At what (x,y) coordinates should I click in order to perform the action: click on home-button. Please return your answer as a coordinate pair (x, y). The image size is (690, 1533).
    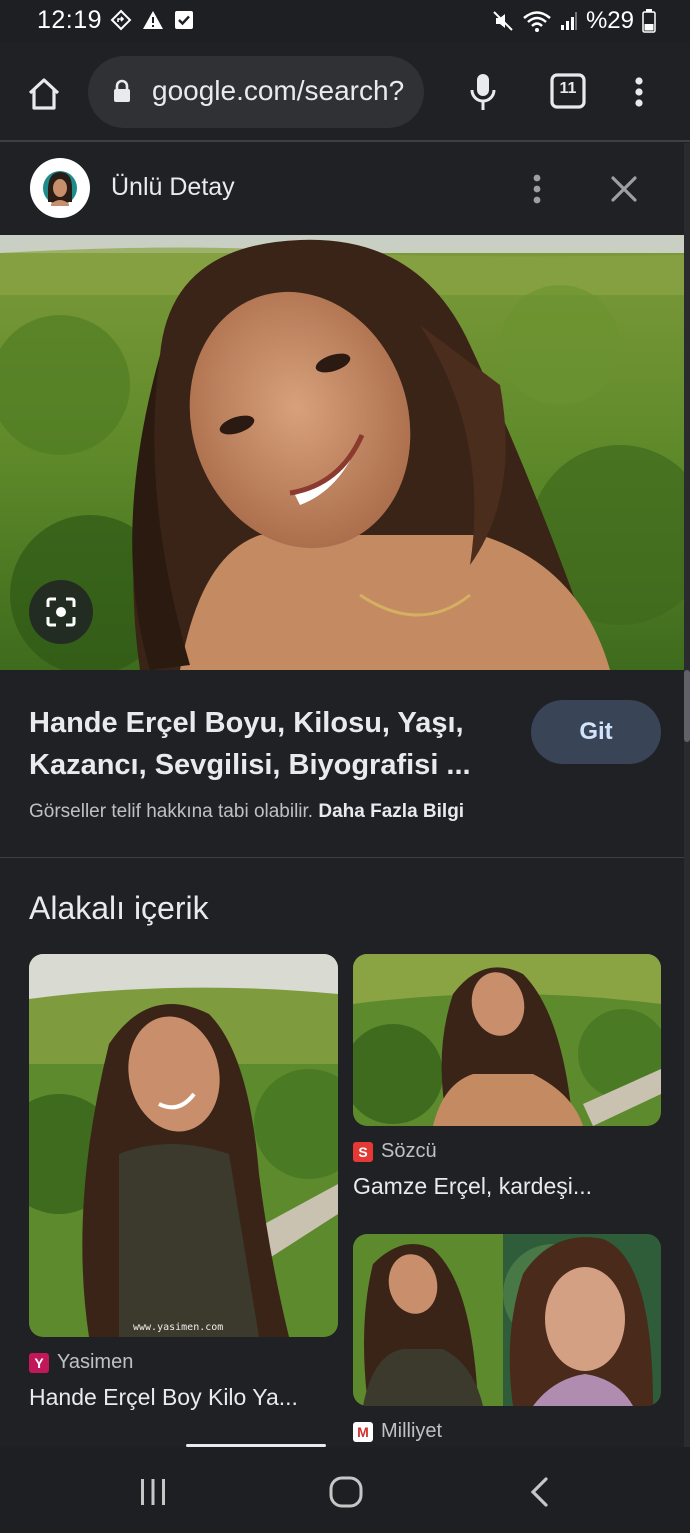
    Looking at the image, I should click on (44, 94).